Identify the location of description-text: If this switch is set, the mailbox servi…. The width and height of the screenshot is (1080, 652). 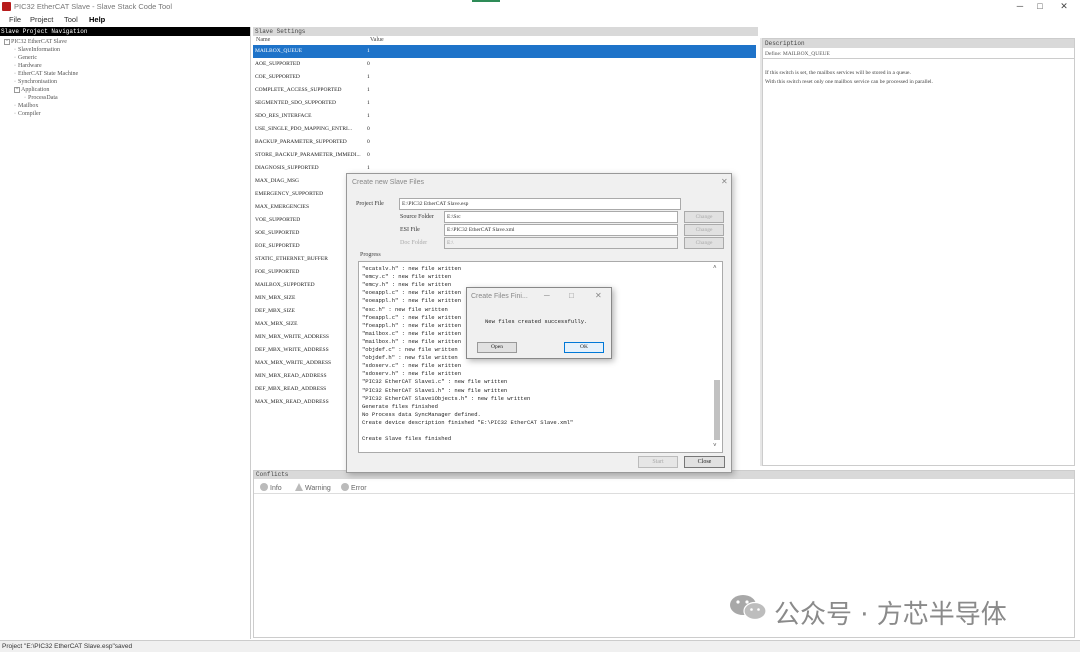
(915, 78).